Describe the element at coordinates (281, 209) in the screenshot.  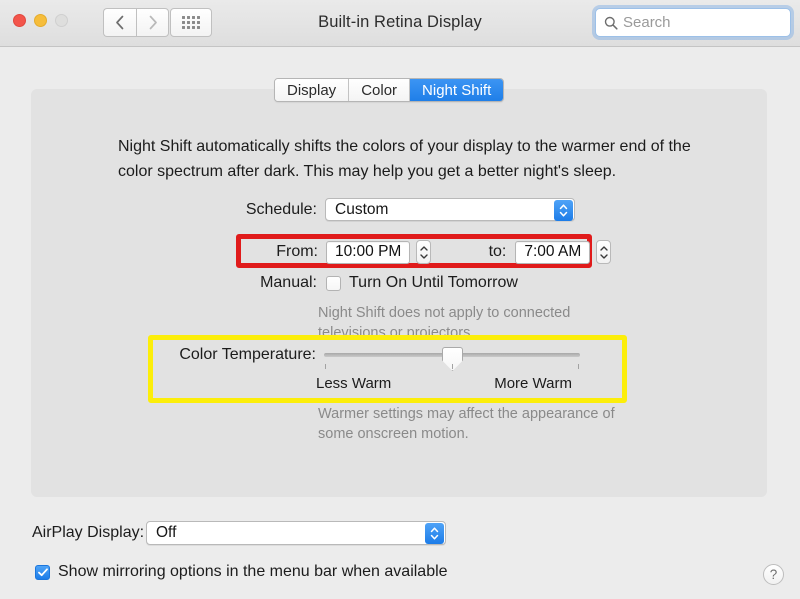
I see `schedule-label: Schedule:` at that location.